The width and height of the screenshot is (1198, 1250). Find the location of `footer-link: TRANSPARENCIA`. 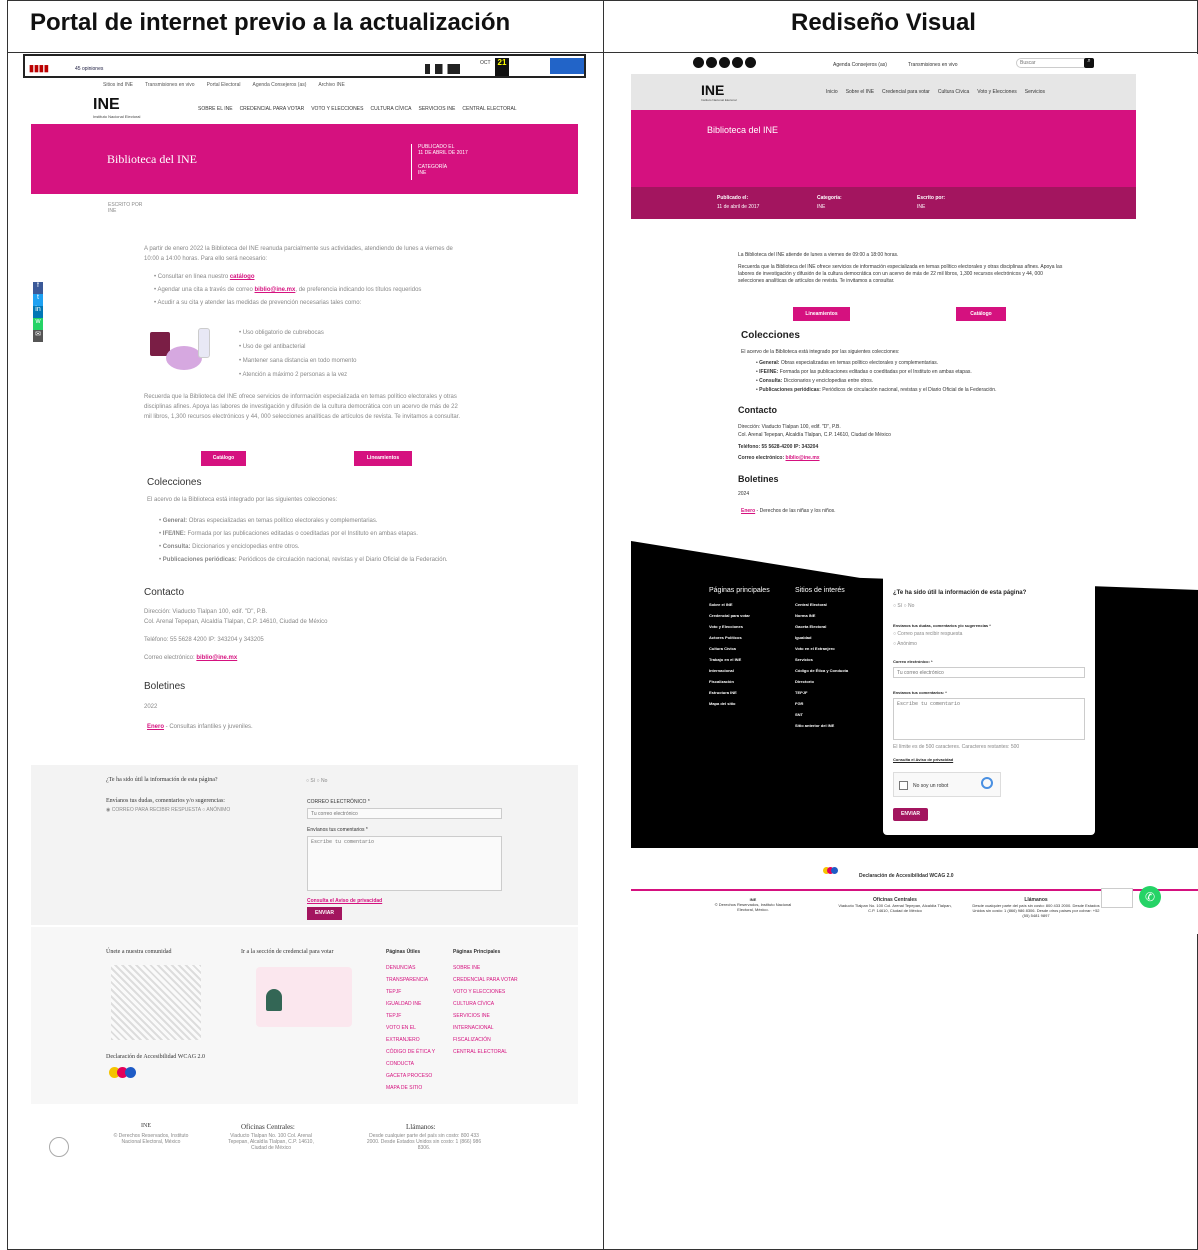

footer-link: TRANSPARENCIA is located at coordinates (416, 980).